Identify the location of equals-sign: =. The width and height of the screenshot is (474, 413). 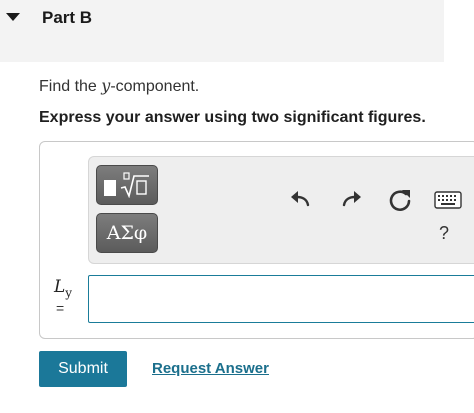
(60, 308).